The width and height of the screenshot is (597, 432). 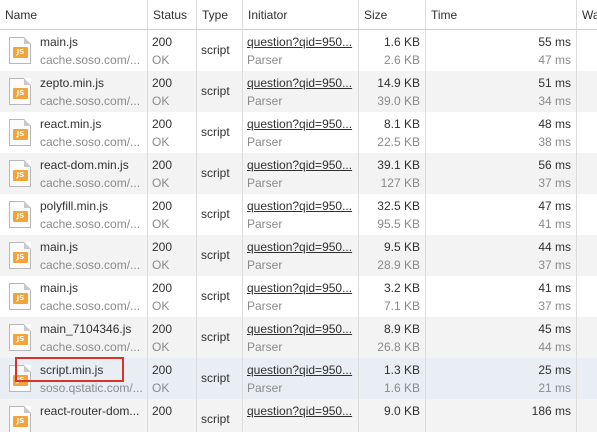 What do you see at coordinates (70, 124) in the screenshot?
I see `request-name: react.min.js` at bounding box center [70, 124].